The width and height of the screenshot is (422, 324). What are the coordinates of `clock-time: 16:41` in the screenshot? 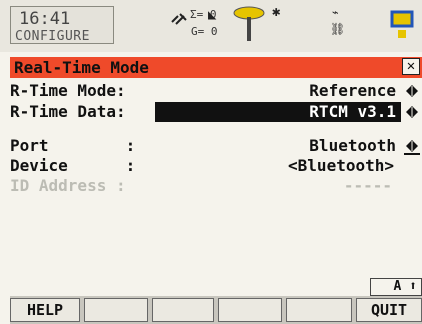 It's located at (45, 19).